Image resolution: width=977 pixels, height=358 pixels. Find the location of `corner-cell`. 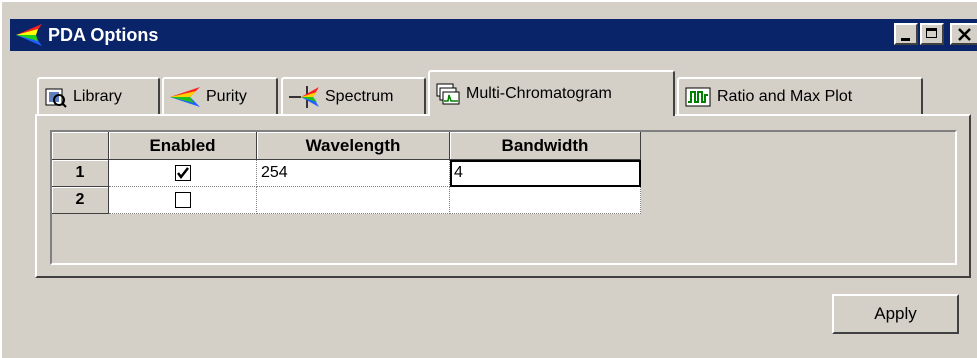

corner-cell is located at coordinates (80, 146).